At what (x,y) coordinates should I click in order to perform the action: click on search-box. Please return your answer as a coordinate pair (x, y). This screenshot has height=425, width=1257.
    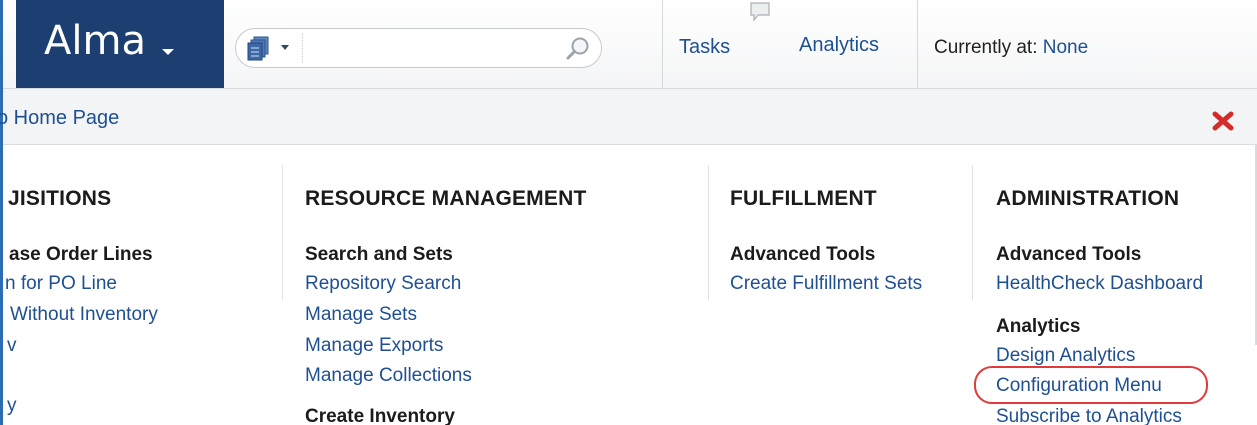
    Looking at the image, I should click on (418, 48).